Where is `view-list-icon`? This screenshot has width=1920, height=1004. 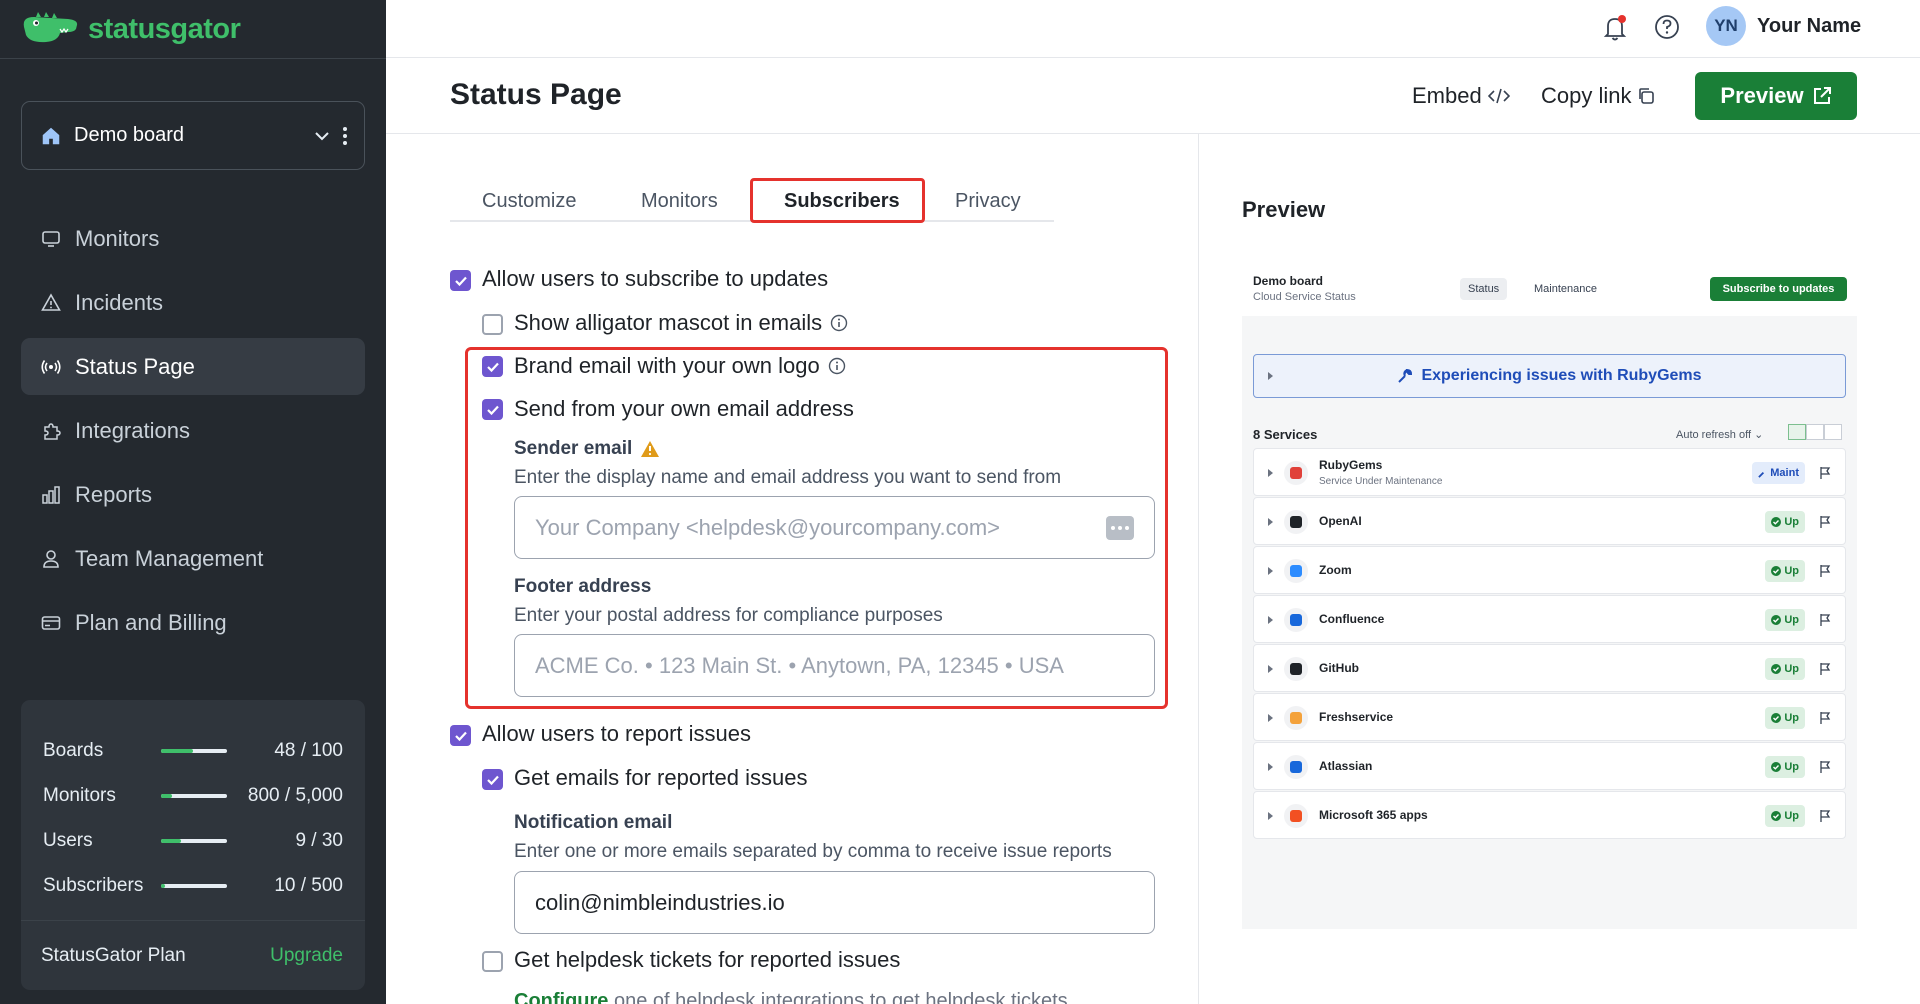
view-list-icon is located at coordinates (1797, 432).